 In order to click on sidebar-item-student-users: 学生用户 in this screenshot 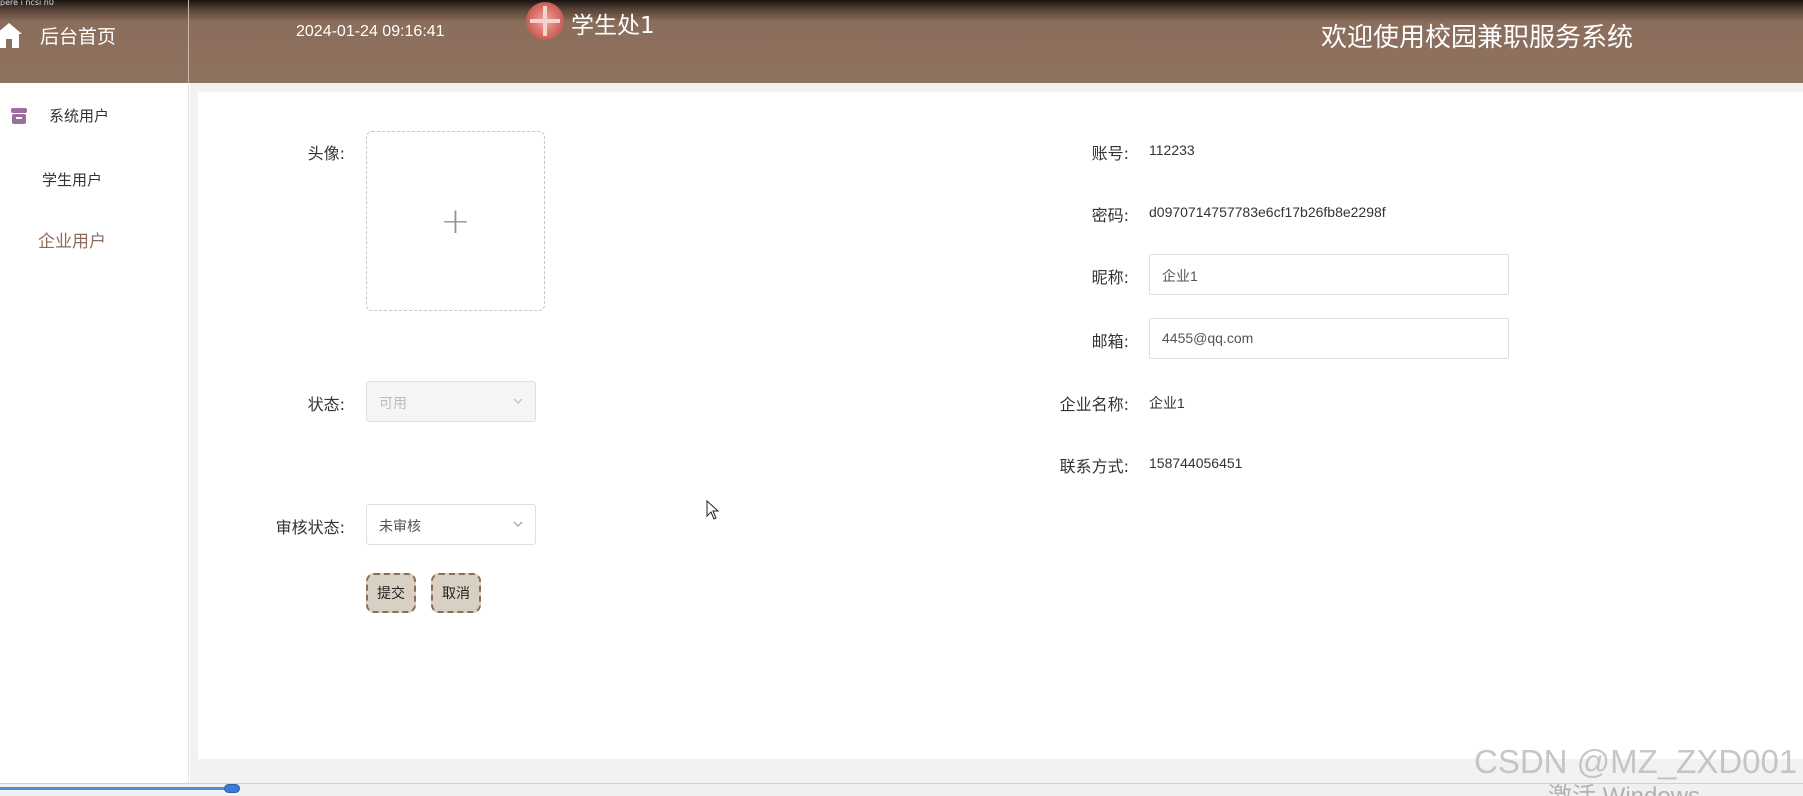, I will do `click(94, 179)`.